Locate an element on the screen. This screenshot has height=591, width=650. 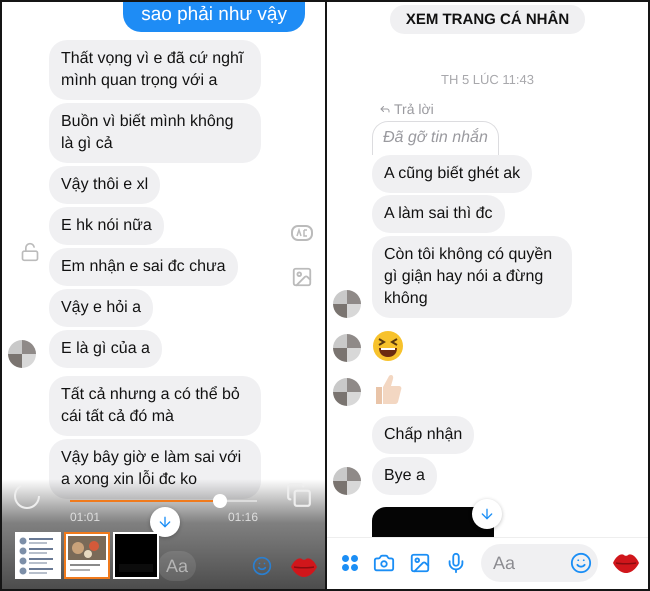
slider-thumb is located at coordinates (219, 501).